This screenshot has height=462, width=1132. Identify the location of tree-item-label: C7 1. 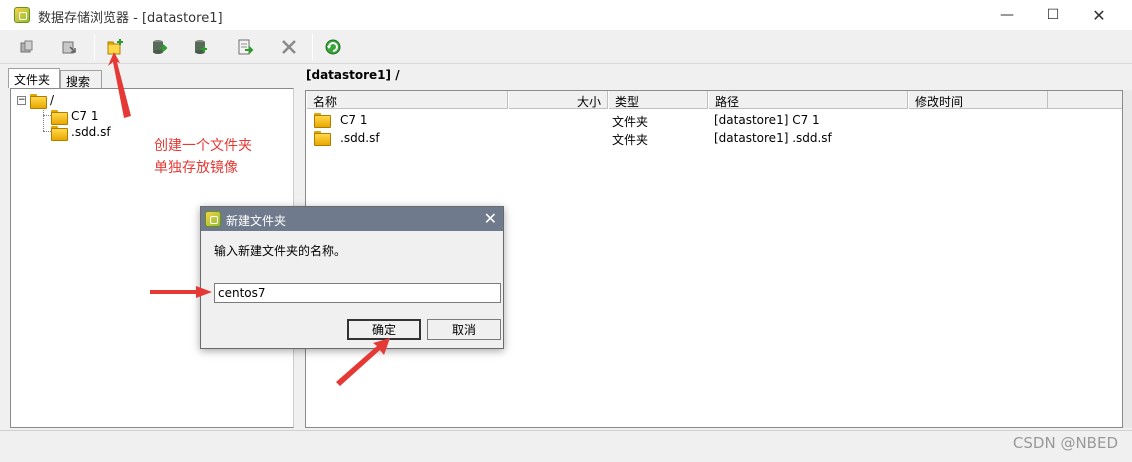
(85, 116).